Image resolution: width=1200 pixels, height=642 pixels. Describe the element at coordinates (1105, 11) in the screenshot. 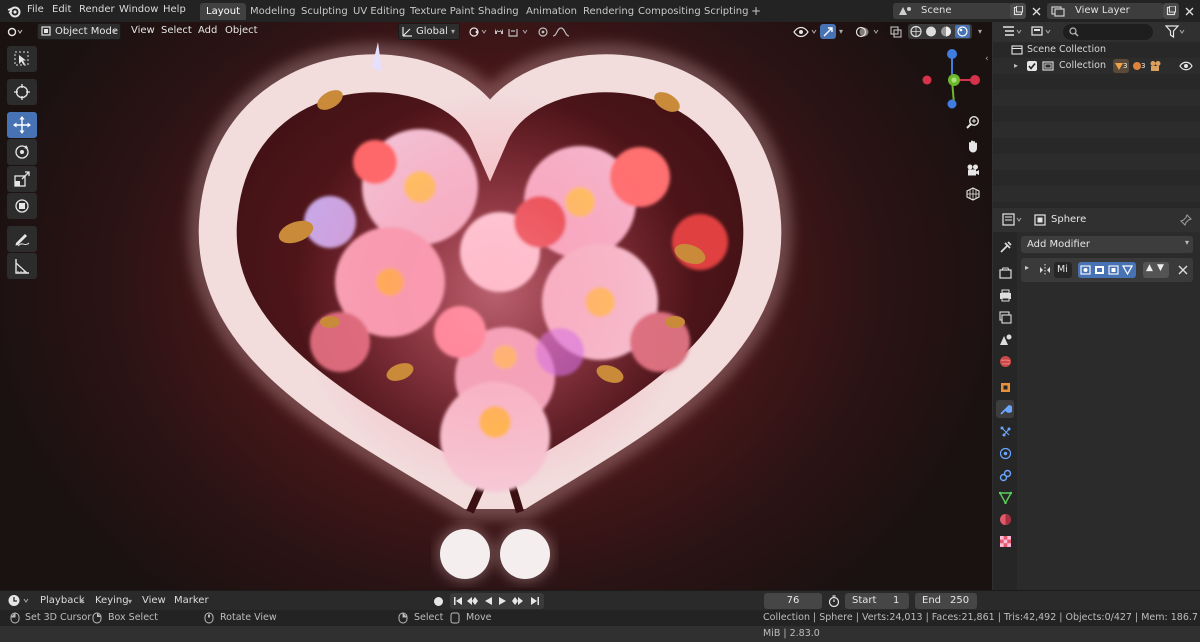

I see `view-layer-selector: View Layer` at that location.